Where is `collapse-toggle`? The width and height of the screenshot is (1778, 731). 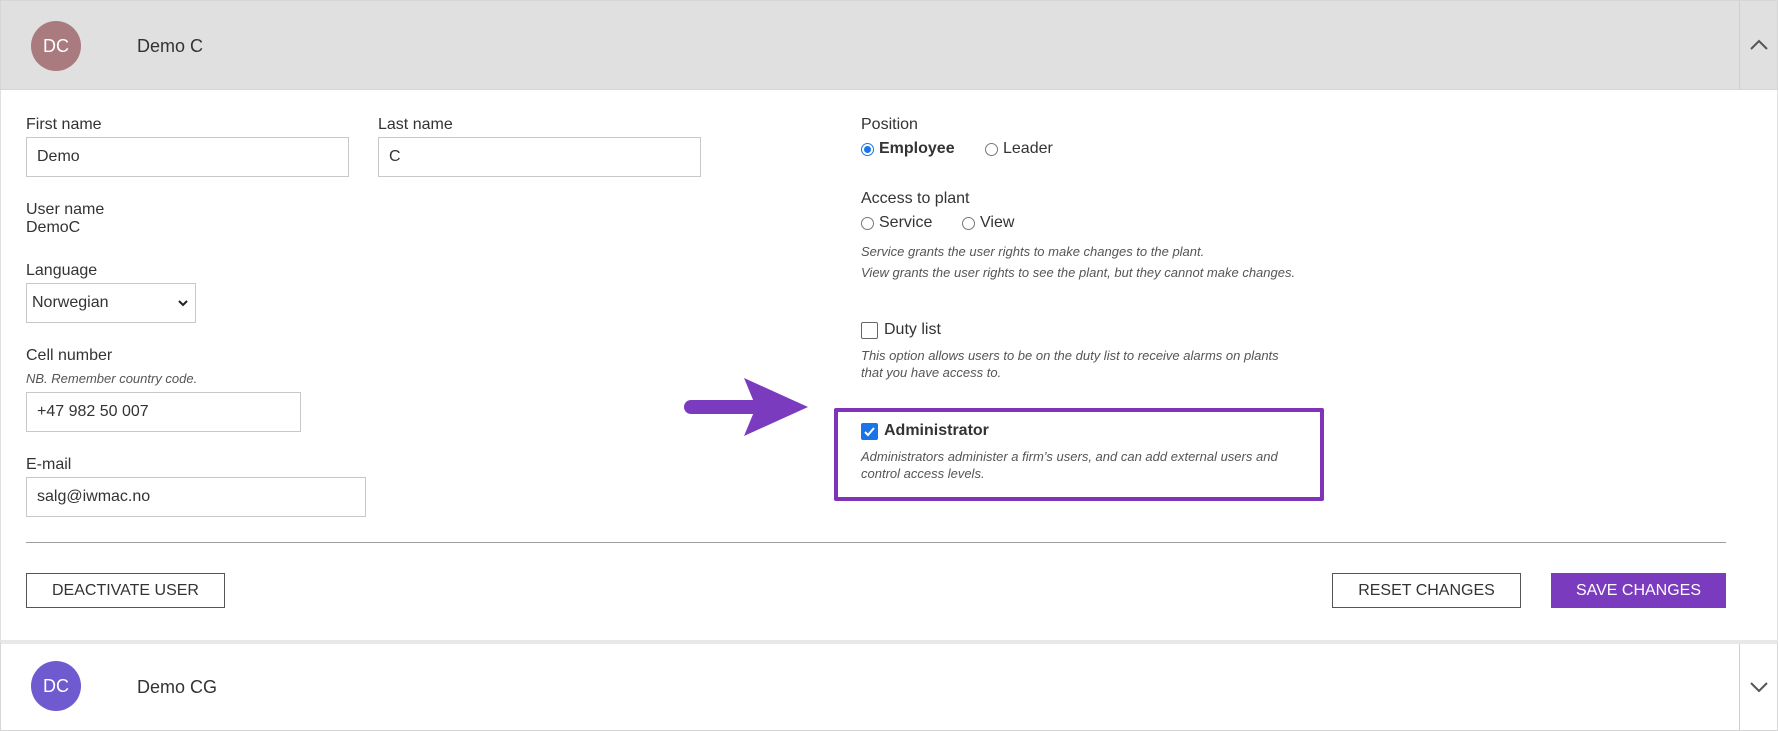
collapse-toggle is located at coordinates (1758, 45).